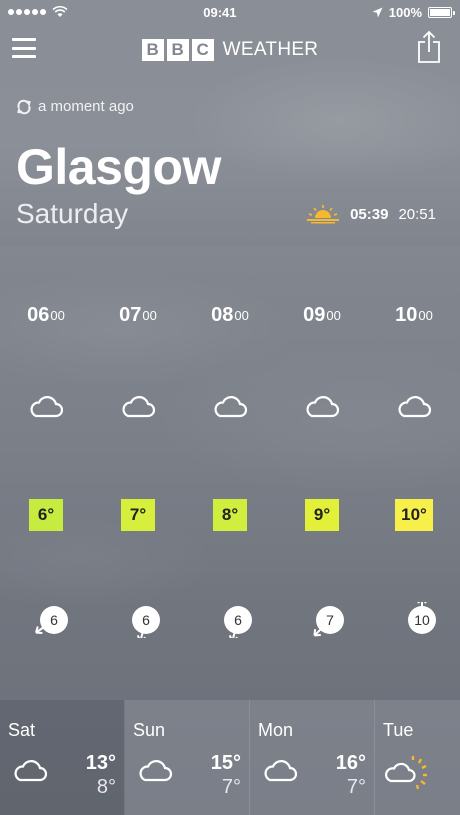 The height and width of the screenshot is (815, 460). What do you see at coordinates (377, 12) in the screenshot?
I see `location-arrow-icon` at bounding box center [377, 12].